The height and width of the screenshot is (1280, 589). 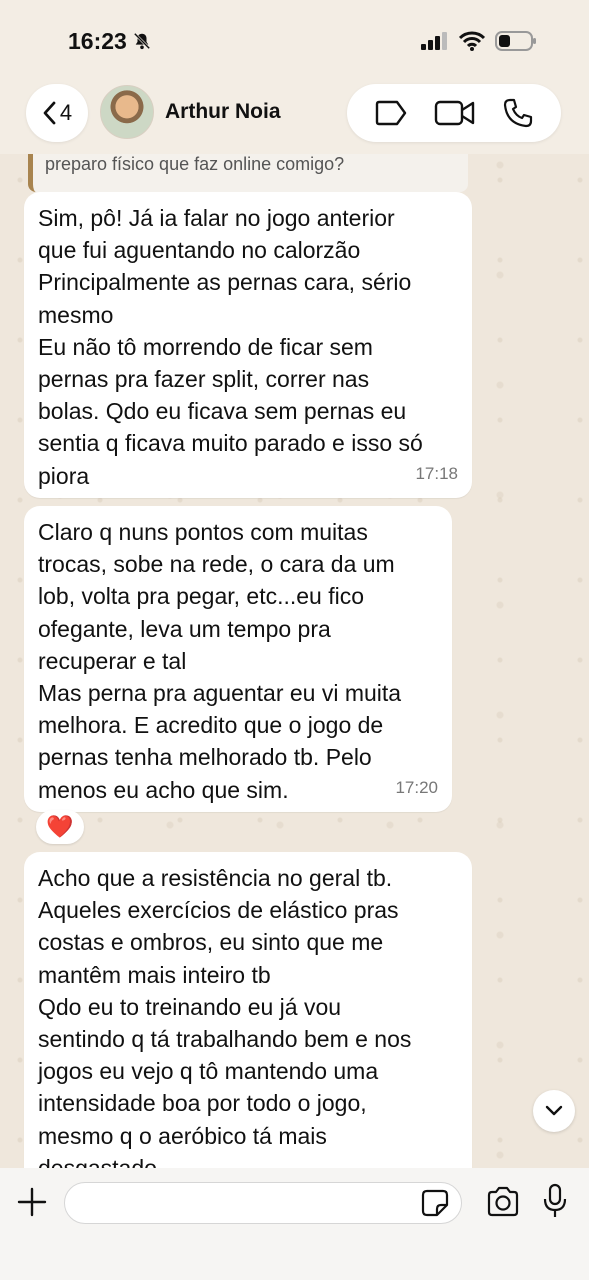 I want to click on status-icons, so click(x=479, y=41).